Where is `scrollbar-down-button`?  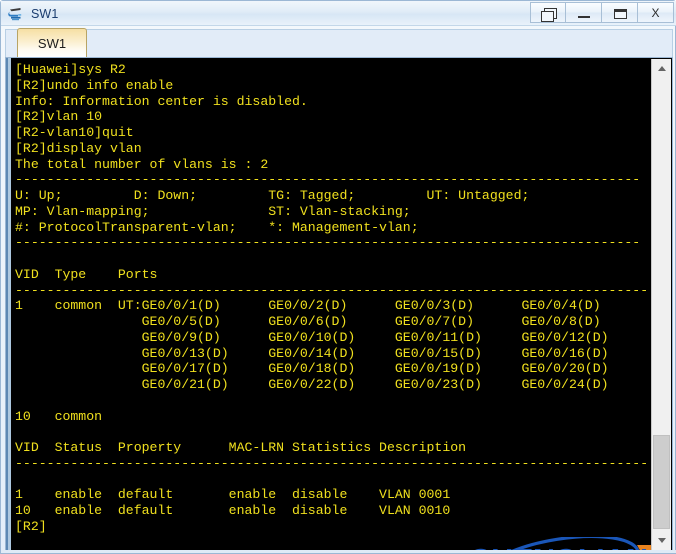 scrollbar-down-button is located at coordinates (661, 540).